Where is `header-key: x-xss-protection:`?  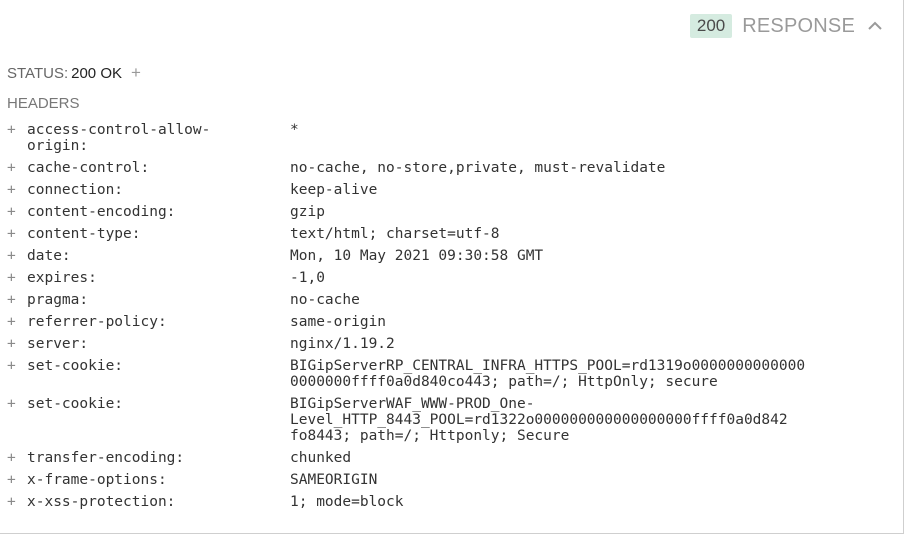 header-key: x-xss-protection: is located at coordinates (101, 502).